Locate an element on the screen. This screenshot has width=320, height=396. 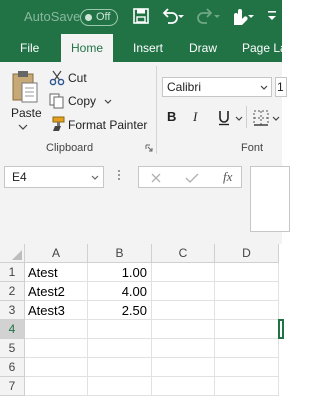
cell-c4 is located at coordinates (183, 329).